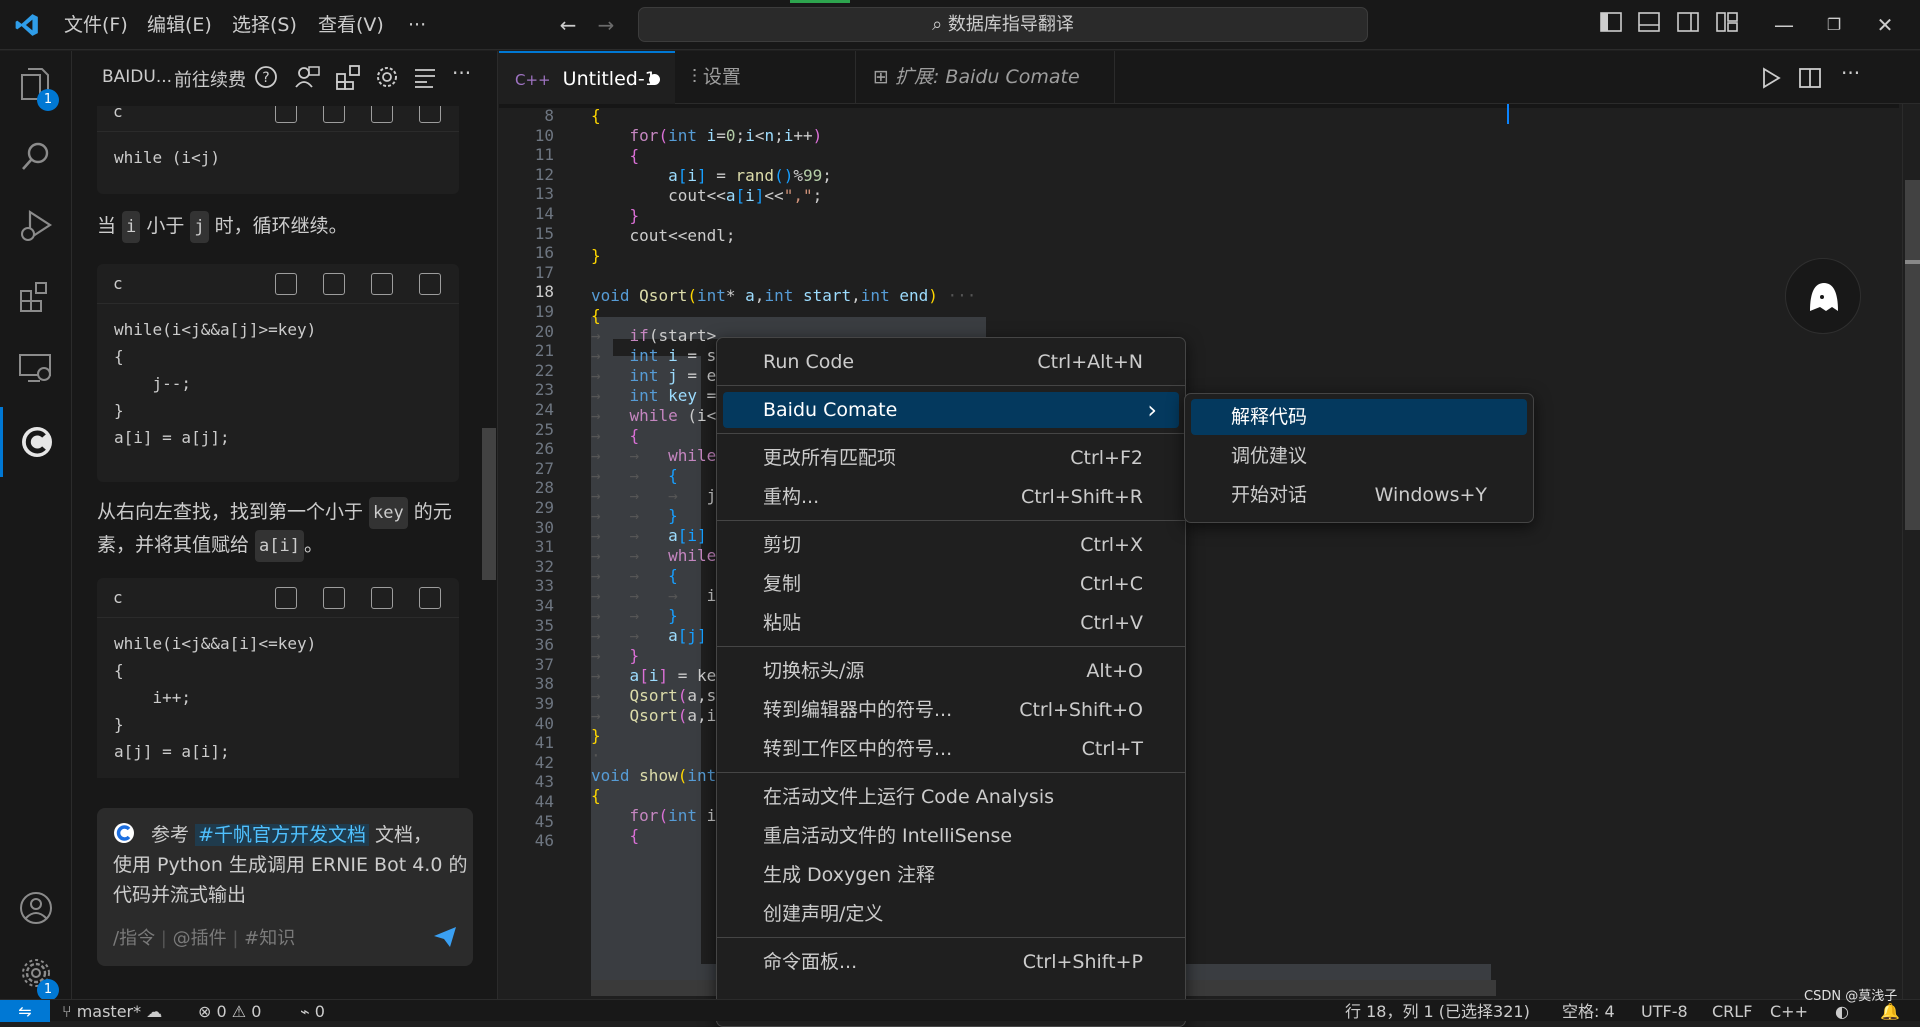 The width and height of the screenshot is (1920, 1027). I want to click on menu-item-shortcut: Ctrl+F2, so click(1106, 458).